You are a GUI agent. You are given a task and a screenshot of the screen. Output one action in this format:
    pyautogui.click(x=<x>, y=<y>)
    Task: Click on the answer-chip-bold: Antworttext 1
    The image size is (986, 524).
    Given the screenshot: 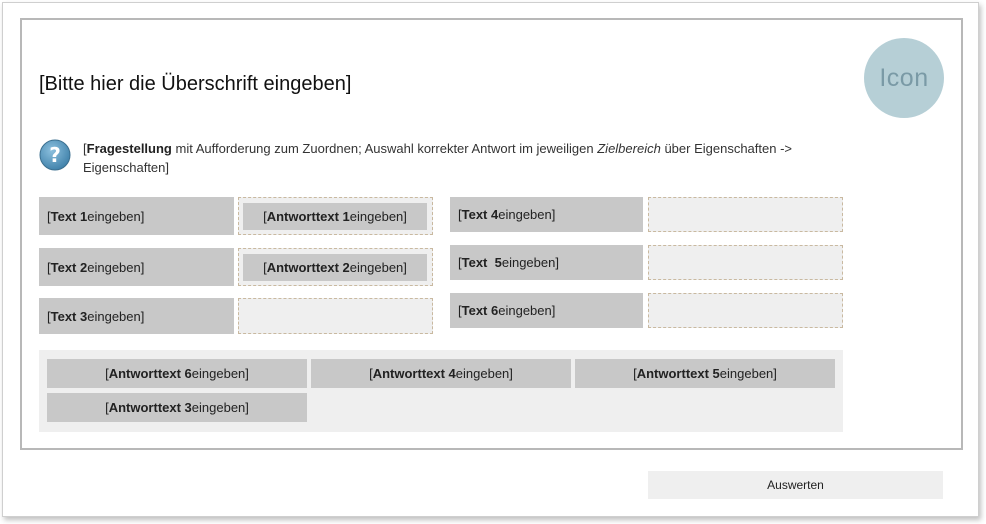 What is the action you would take?
    pyautogui.click(x=308, y=216)
    